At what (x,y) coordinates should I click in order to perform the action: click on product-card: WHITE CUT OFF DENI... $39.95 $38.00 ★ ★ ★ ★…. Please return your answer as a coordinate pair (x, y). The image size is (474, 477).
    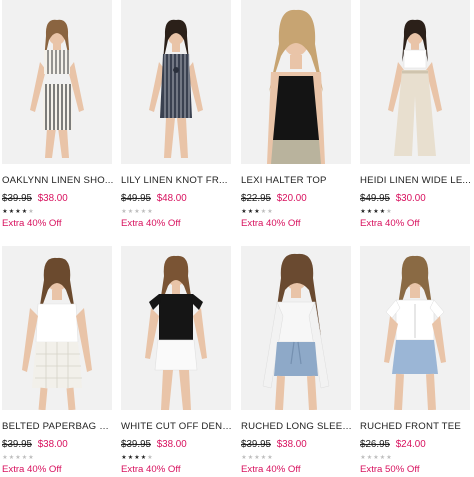
    Looking at the image, I should click on (177, 361).